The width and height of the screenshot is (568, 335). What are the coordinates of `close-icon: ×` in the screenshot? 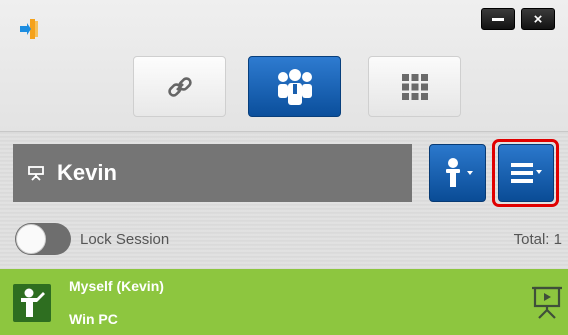 It's located at (538, 19).